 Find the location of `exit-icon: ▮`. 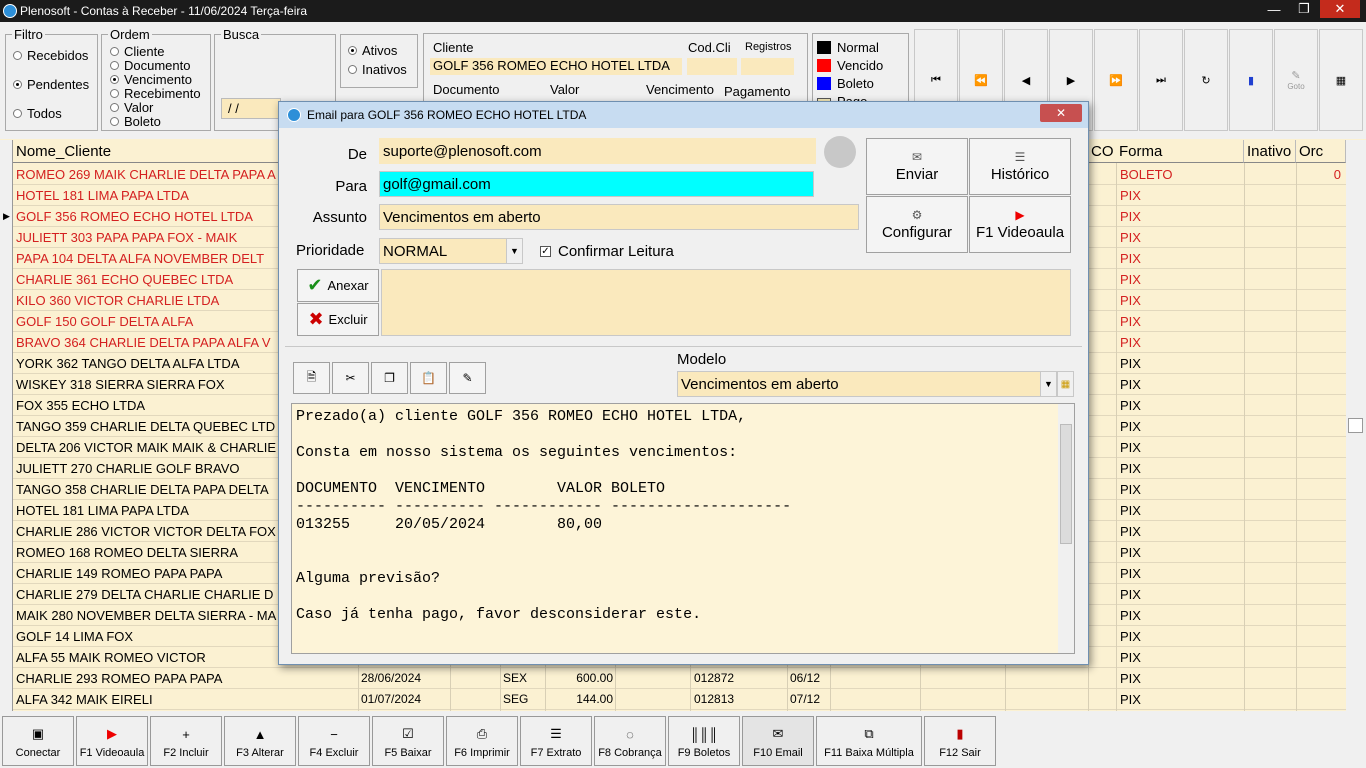

exit-icon: ▮ is located at coordinates (960, 733).